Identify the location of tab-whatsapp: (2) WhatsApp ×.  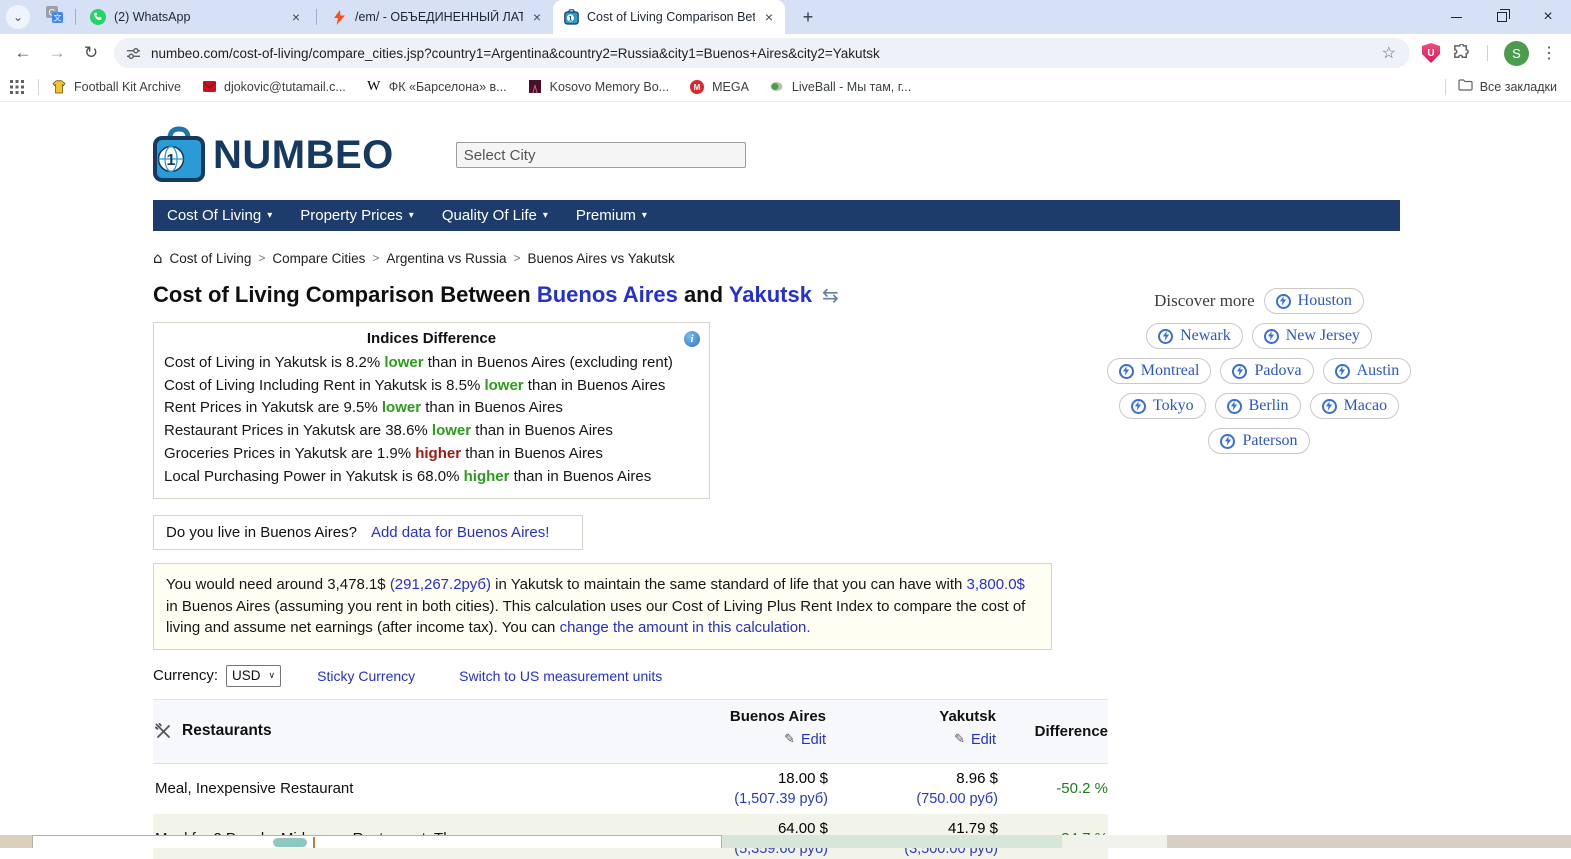
(196, 17).